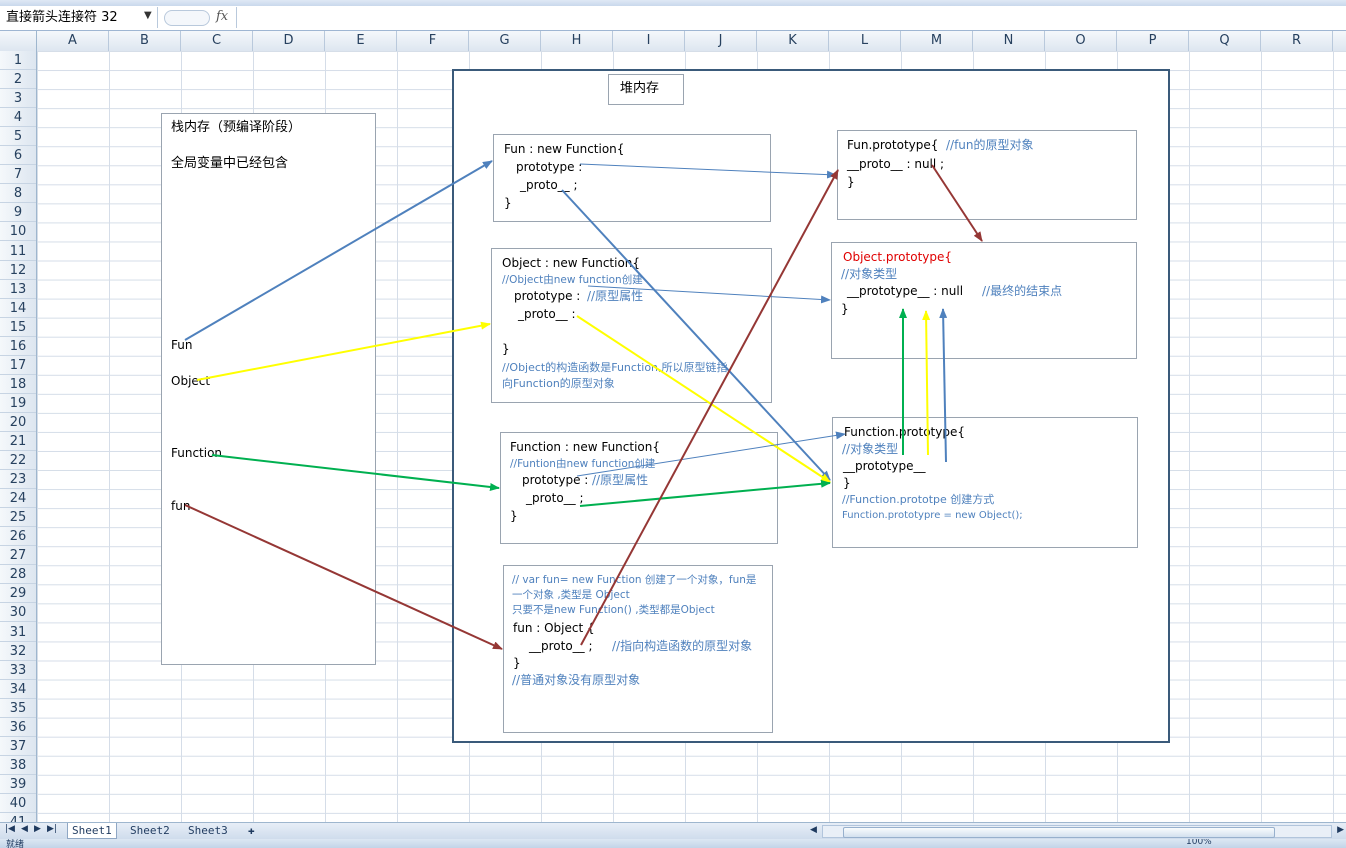  What do you see at coordinates (18, 270) in the screenshot?
I see `row-header-12: 12` at bounding box center [18, 270].